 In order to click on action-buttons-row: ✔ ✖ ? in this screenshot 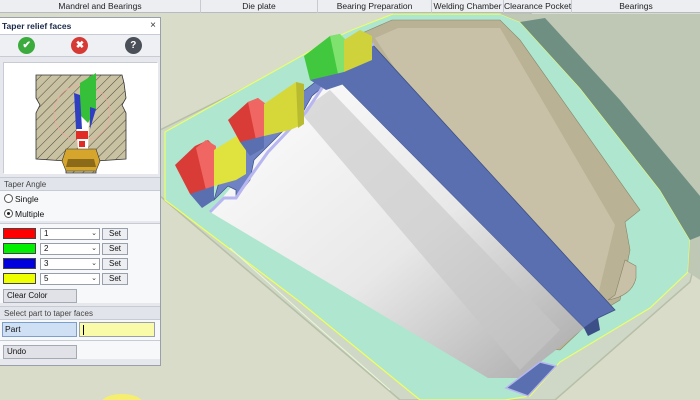, I will do `click(80, 46)`.